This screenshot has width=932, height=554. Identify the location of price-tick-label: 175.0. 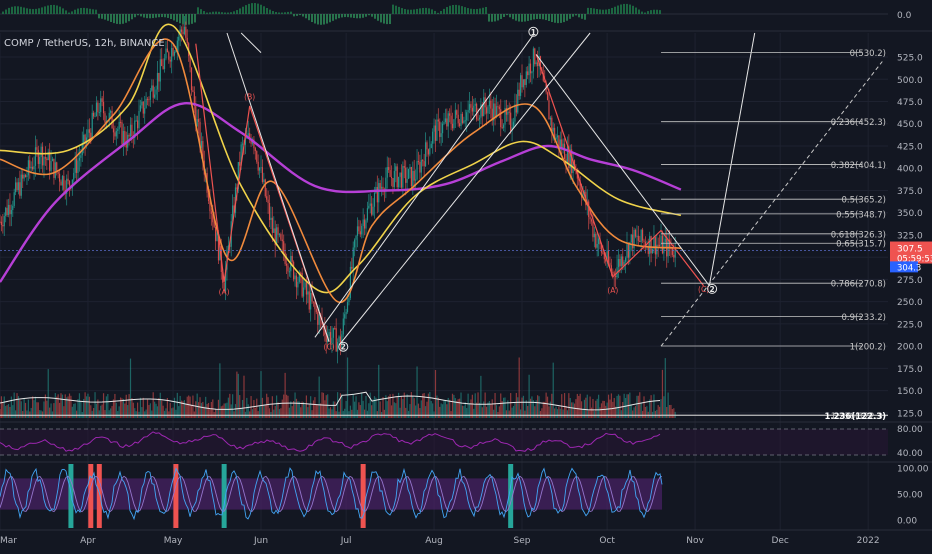
(910, 370).